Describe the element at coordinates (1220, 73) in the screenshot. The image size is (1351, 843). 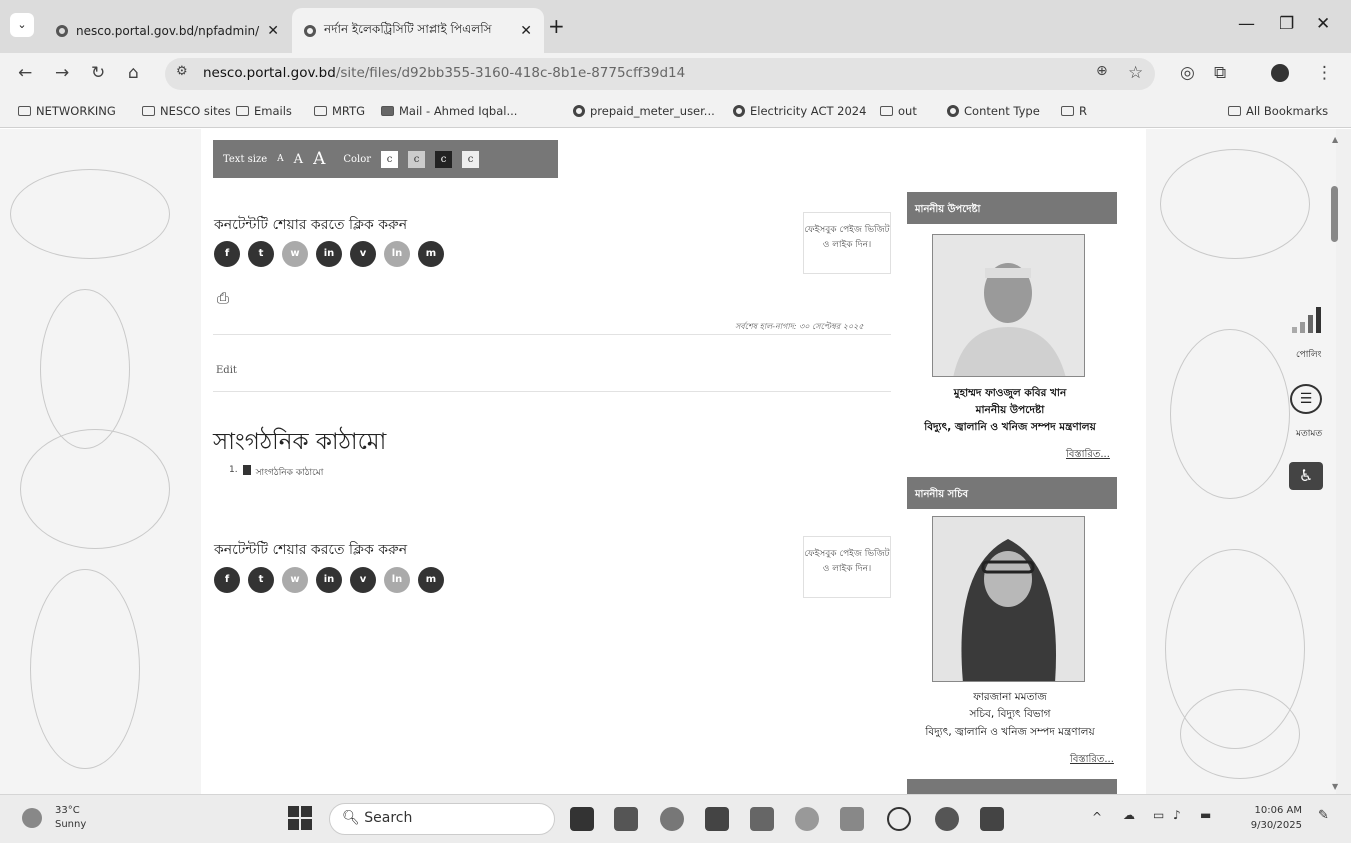
I see `extensions-puzzle-icon: ⧉` at that location.